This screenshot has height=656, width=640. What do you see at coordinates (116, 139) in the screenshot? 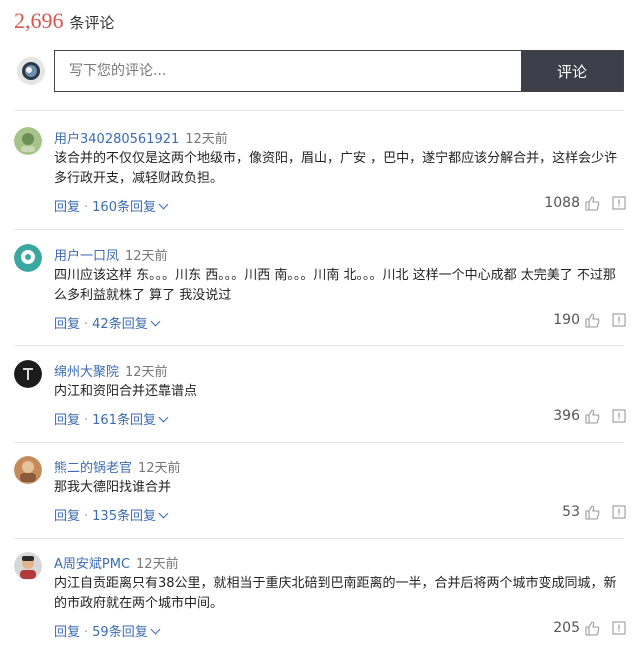
I see `comment-username: 用户340280561921` at bounding box center [116, 139].